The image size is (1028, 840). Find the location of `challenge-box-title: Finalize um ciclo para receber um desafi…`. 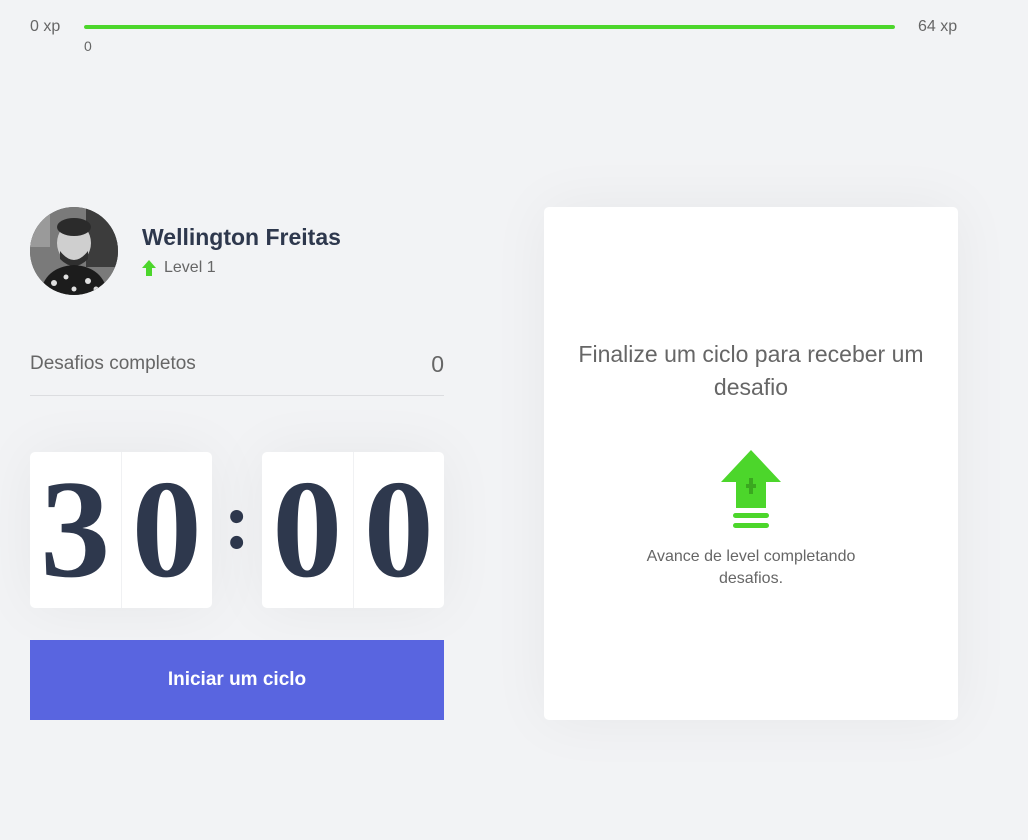

challenge-box-title: Finalize um ciclo para receber um desafi… is located at coordinates (751, 370).